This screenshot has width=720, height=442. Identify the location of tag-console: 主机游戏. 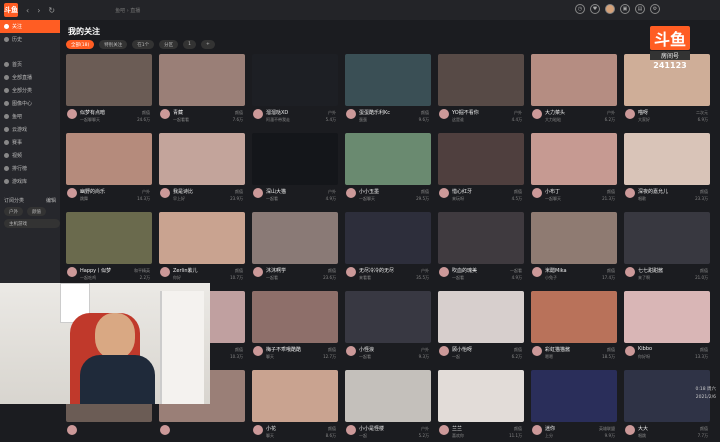
(32, 223).